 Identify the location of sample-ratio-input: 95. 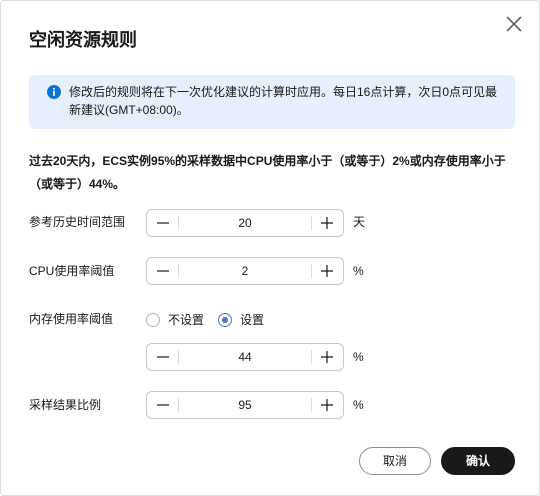
(245, 405).